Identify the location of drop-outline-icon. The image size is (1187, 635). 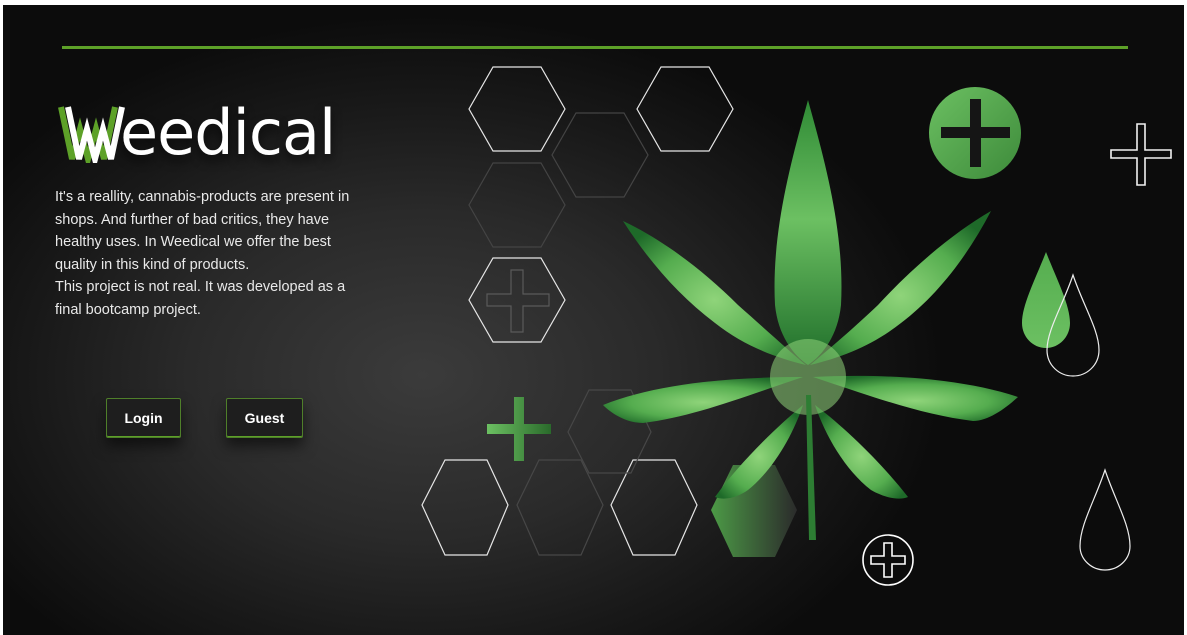
(1105, 519).